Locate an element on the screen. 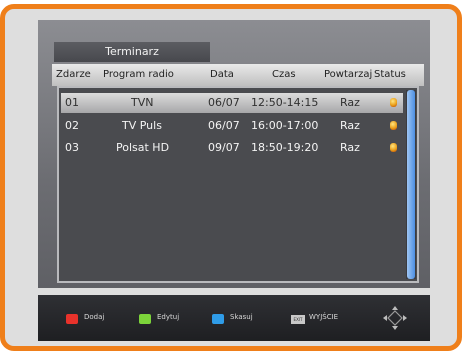  scrollbar-thumb is located at coordinates (411, 184).